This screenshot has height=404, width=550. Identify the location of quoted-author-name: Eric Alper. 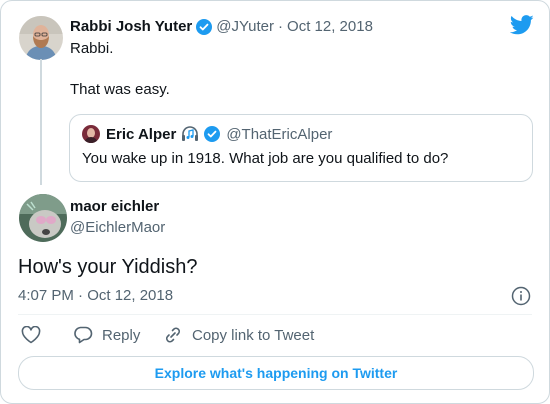
(141, 134).